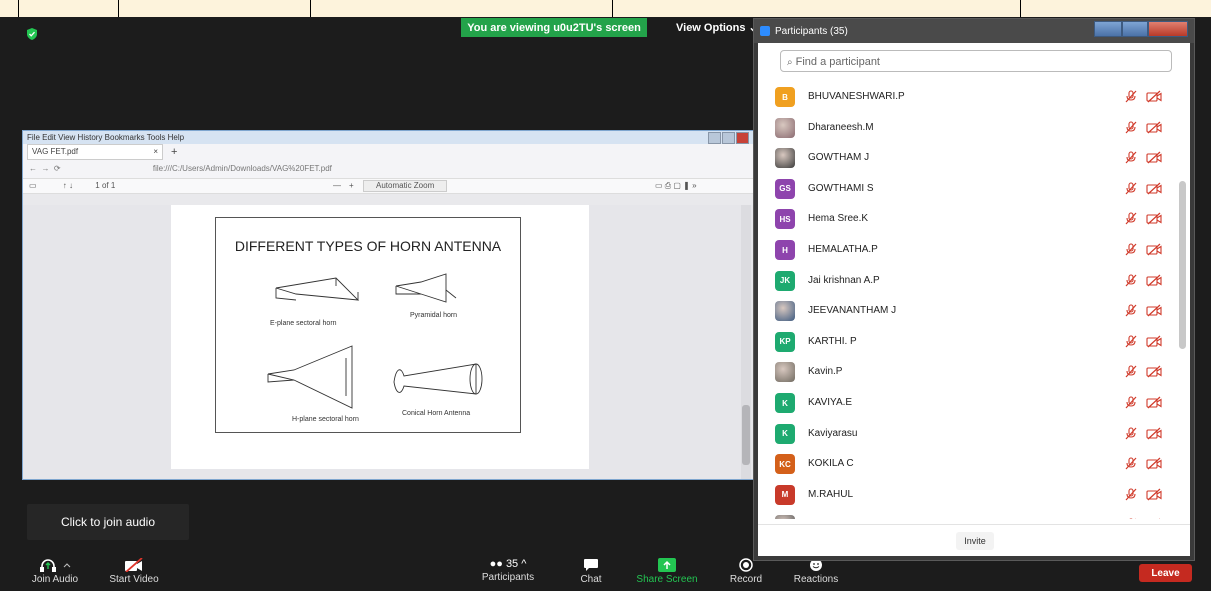 This screenshot has width=1211, height=591. Describe the element at coordinates (974, 31) in the screenshot. I see `participants-titlebar: Participants (35)` at that location.